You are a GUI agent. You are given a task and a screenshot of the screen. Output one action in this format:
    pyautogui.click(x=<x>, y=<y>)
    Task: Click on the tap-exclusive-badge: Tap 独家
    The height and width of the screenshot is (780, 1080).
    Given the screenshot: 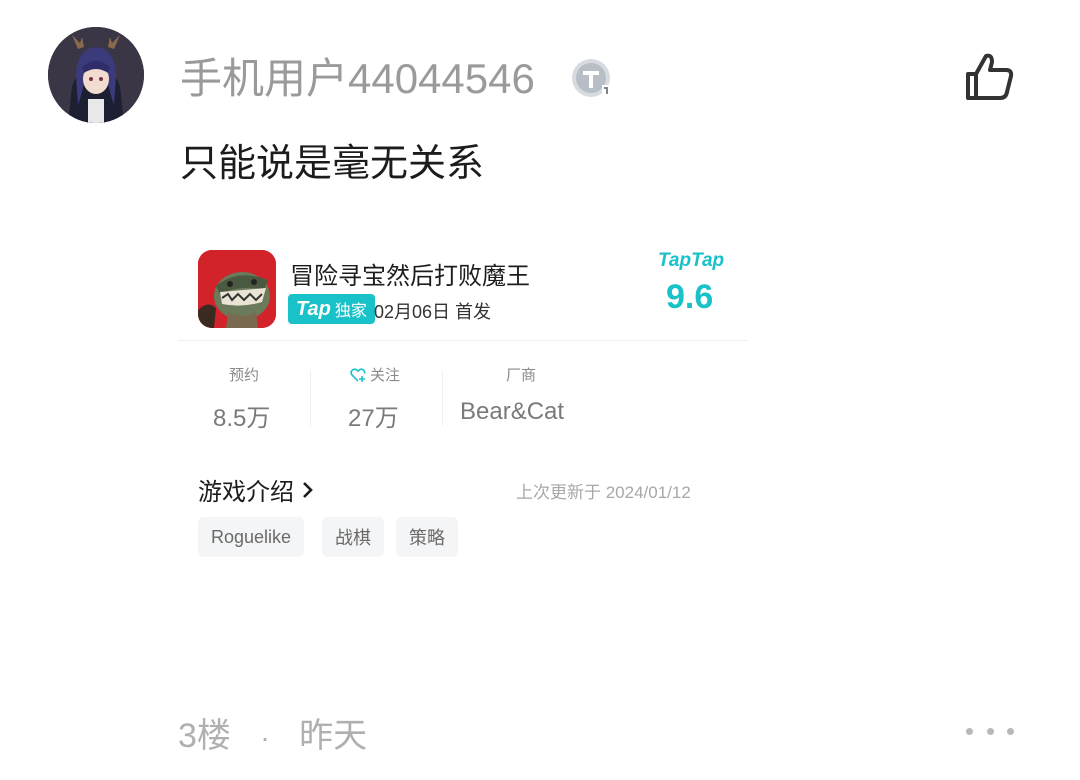 What is the action you would take?
    pyautogui.click(x=331, y=309)
    